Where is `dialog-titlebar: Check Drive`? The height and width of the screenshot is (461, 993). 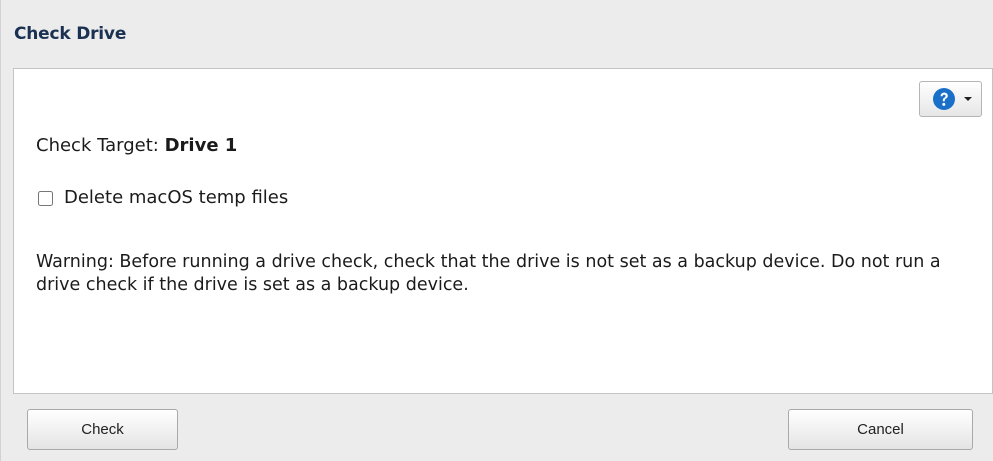 dialog-titlebar: Check Drive is located at coordinates (497, 33).